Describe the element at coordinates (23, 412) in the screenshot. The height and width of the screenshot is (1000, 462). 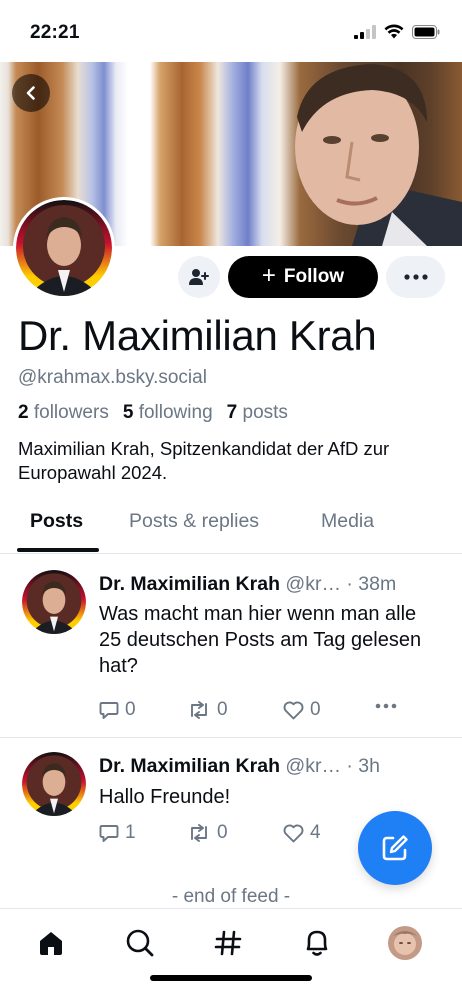
I see `followers-count: 2` at that location.